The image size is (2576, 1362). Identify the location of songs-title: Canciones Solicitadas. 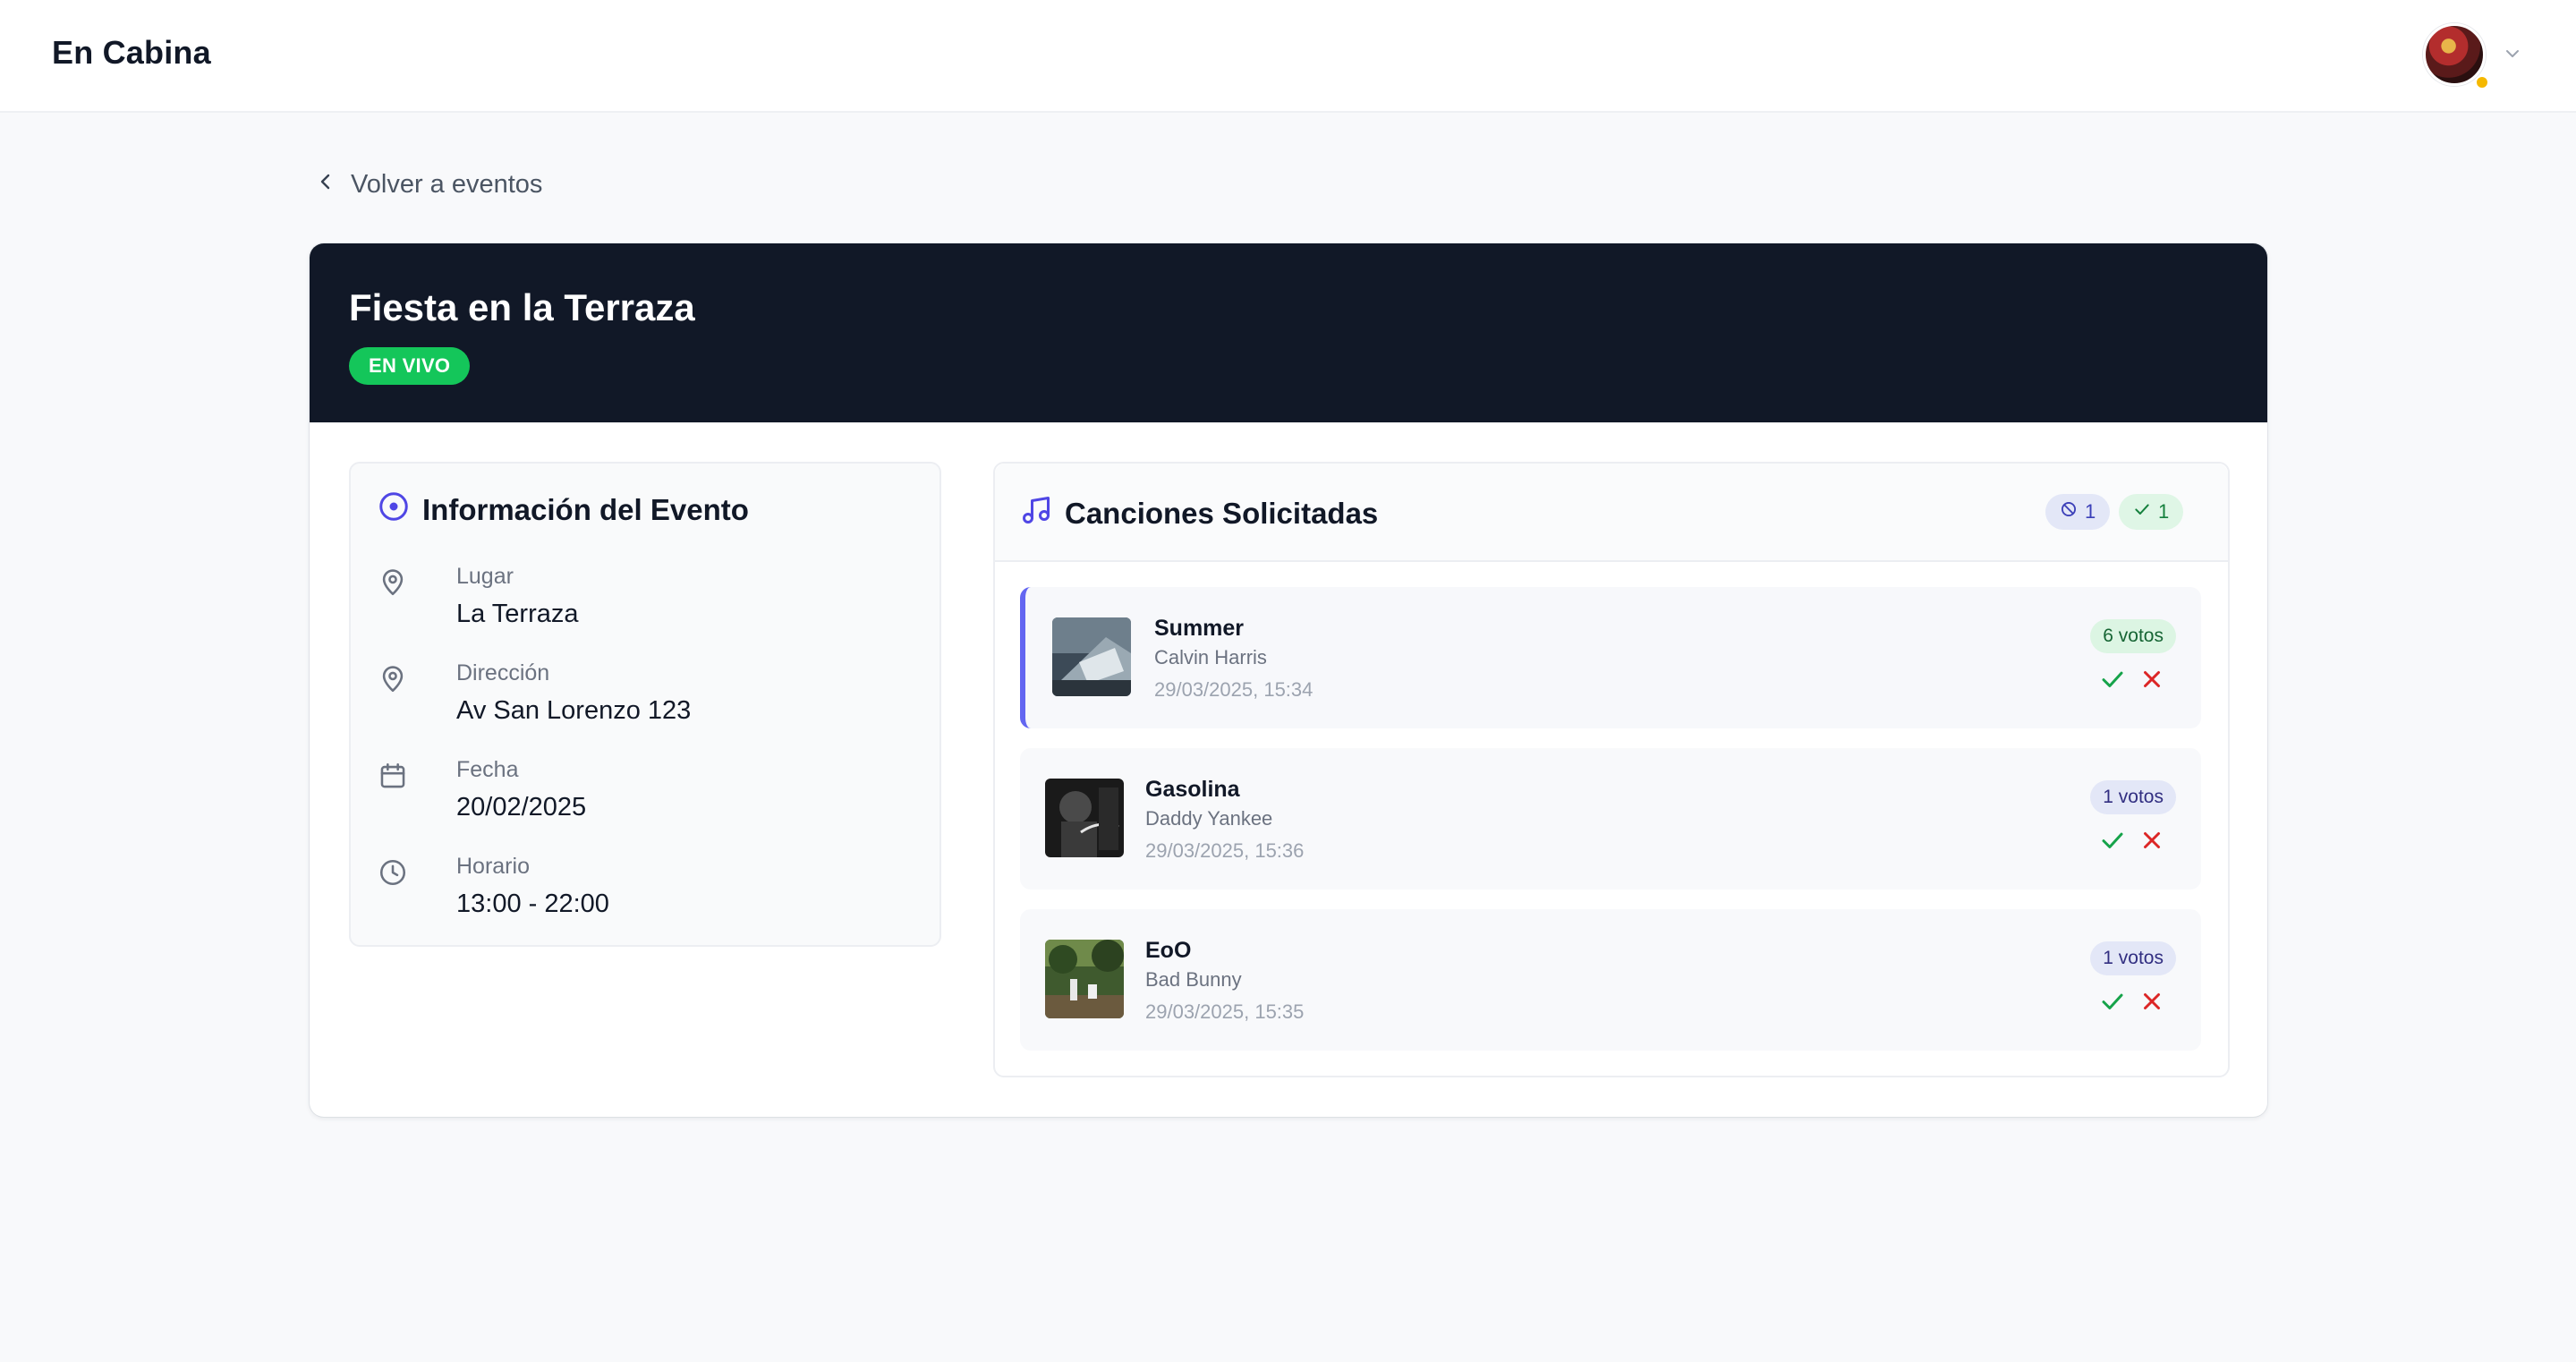
(1222, 513).